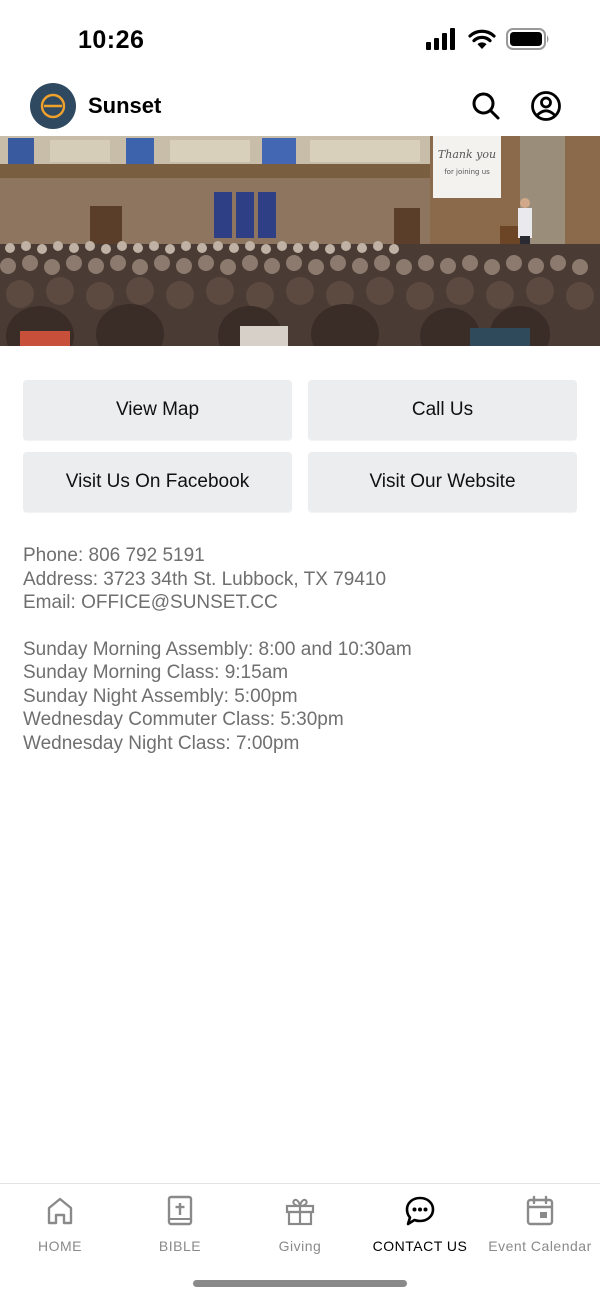 The image size is (600, 1300). What do you see at coordinates (205, 579) in the screenshot?
I see `address-text: Address: 3723 34th St. Lubbock, TX 79410` at bounding box center [205, 579].